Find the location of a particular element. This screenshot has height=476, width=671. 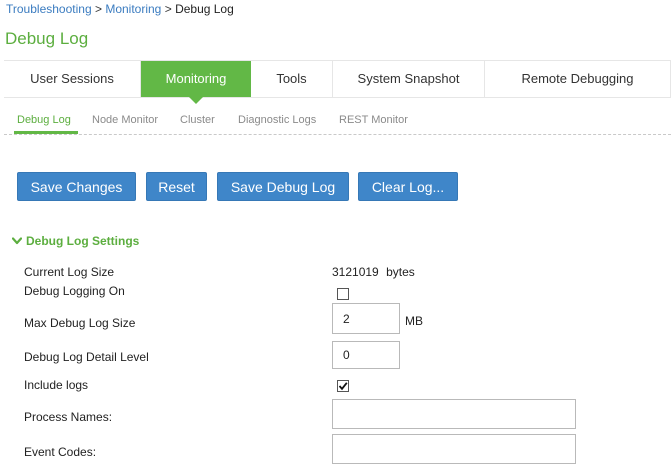

section-title: Debug Log Settings is located at coordinates (83, 241).